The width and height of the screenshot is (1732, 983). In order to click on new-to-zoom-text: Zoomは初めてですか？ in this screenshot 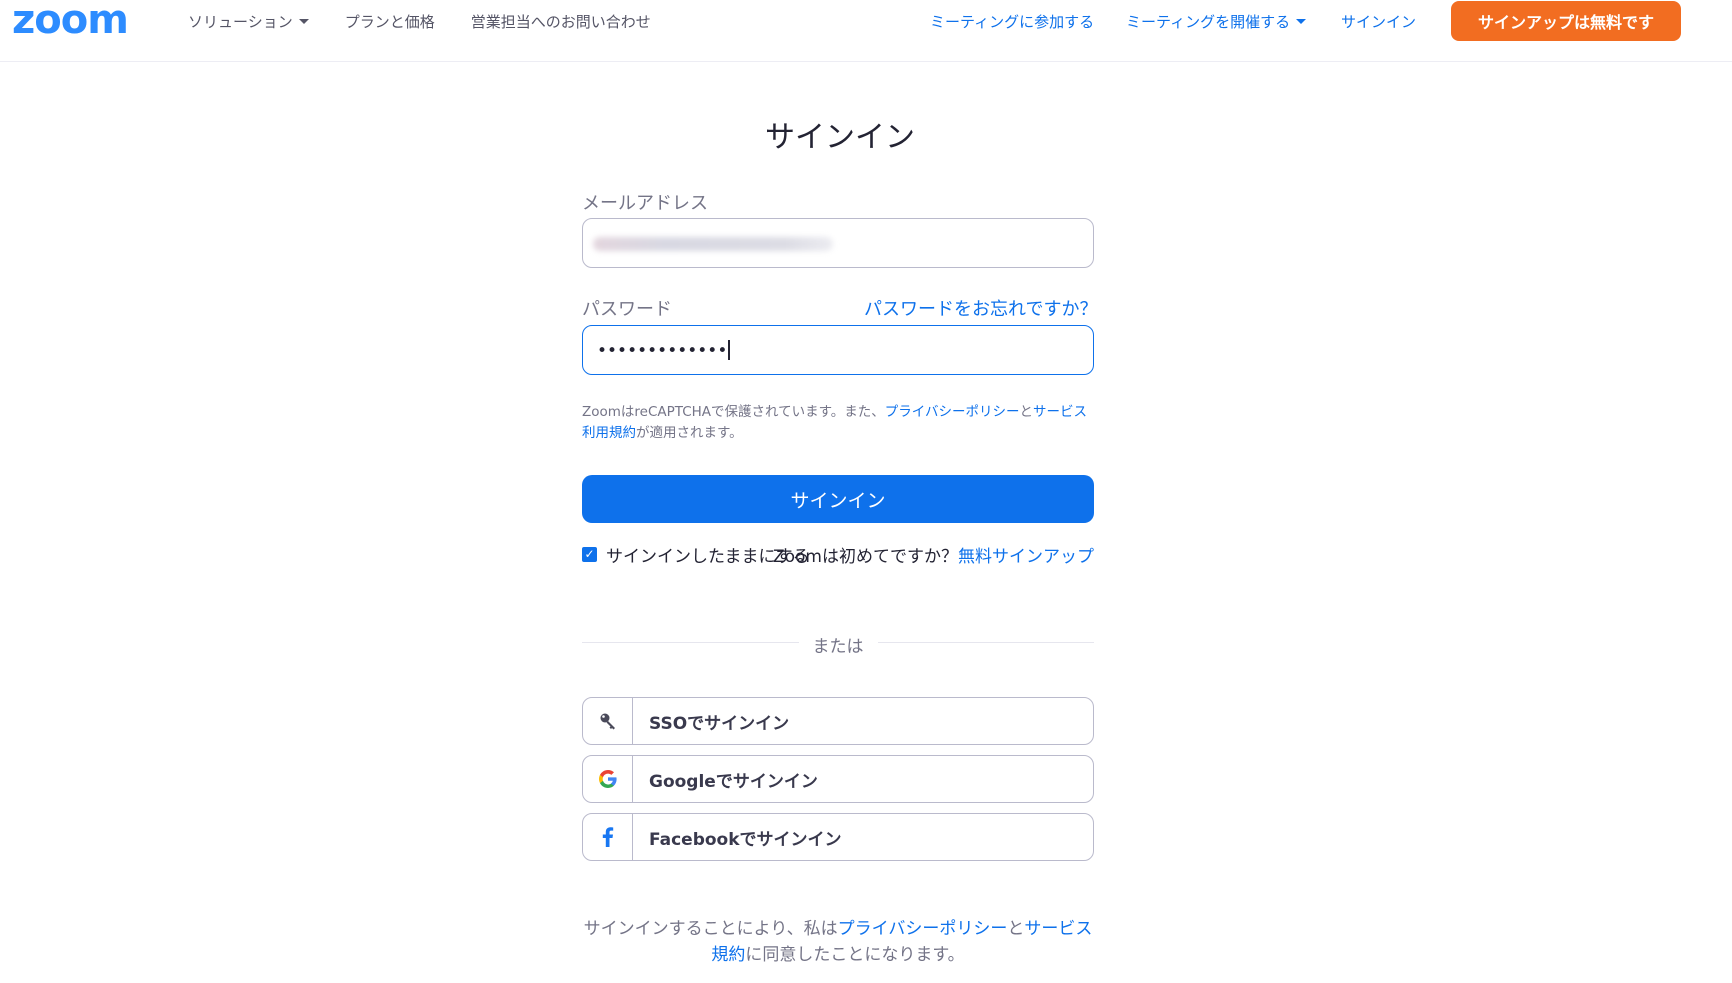, I will do `click(865, 557)`.